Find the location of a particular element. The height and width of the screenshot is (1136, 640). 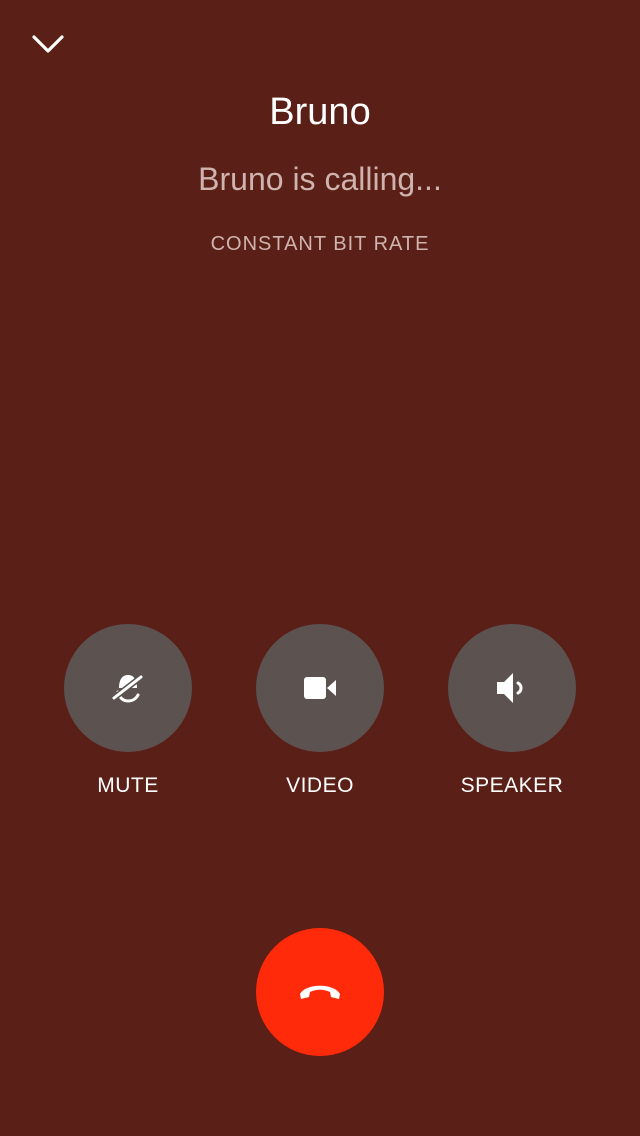

phone-hangup-icon is located at coordinates (320, 992).